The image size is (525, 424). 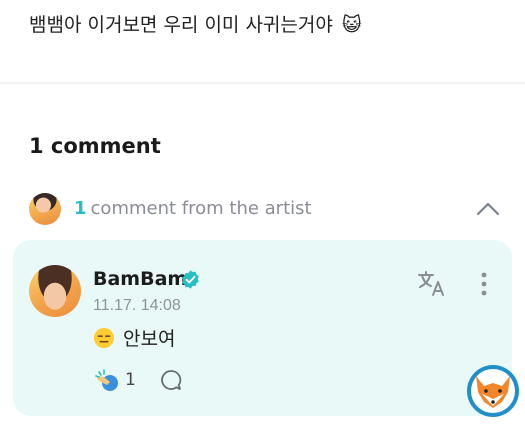 I want to click on chevron-up-icon, so click(x=488, y=209).